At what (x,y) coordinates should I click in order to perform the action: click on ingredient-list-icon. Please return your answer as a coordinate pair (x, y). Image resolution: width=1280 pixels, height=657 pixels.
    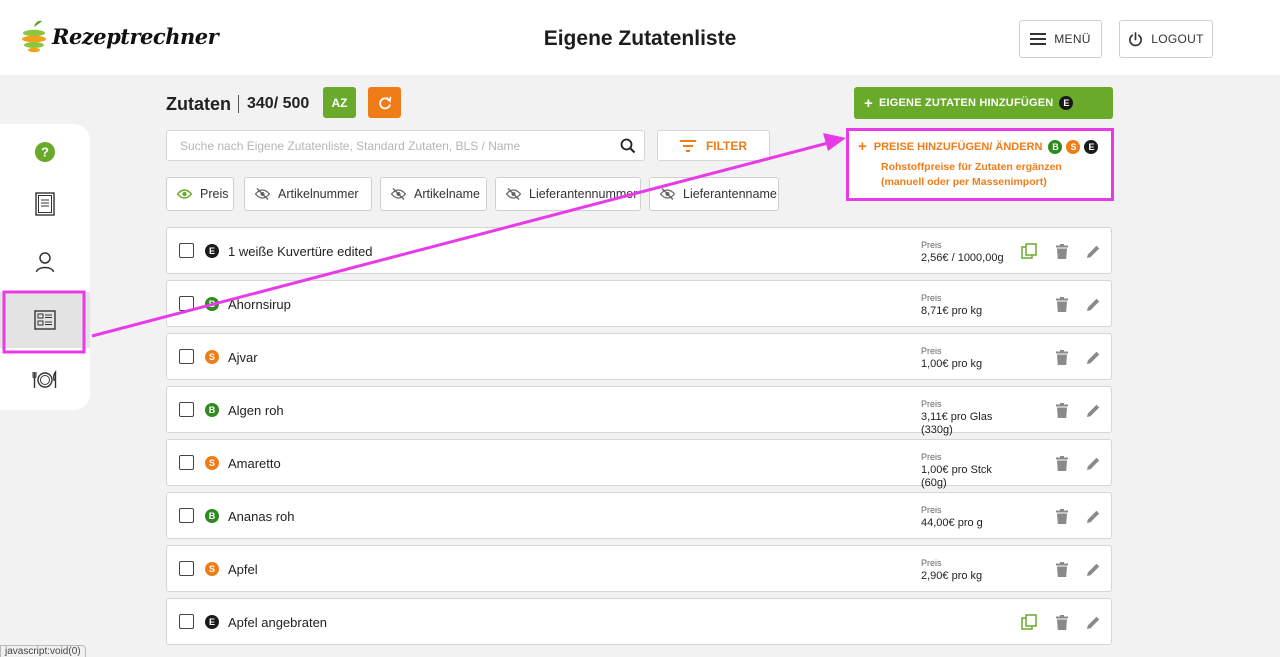
    Looking at the image, I should click on (45, 320).